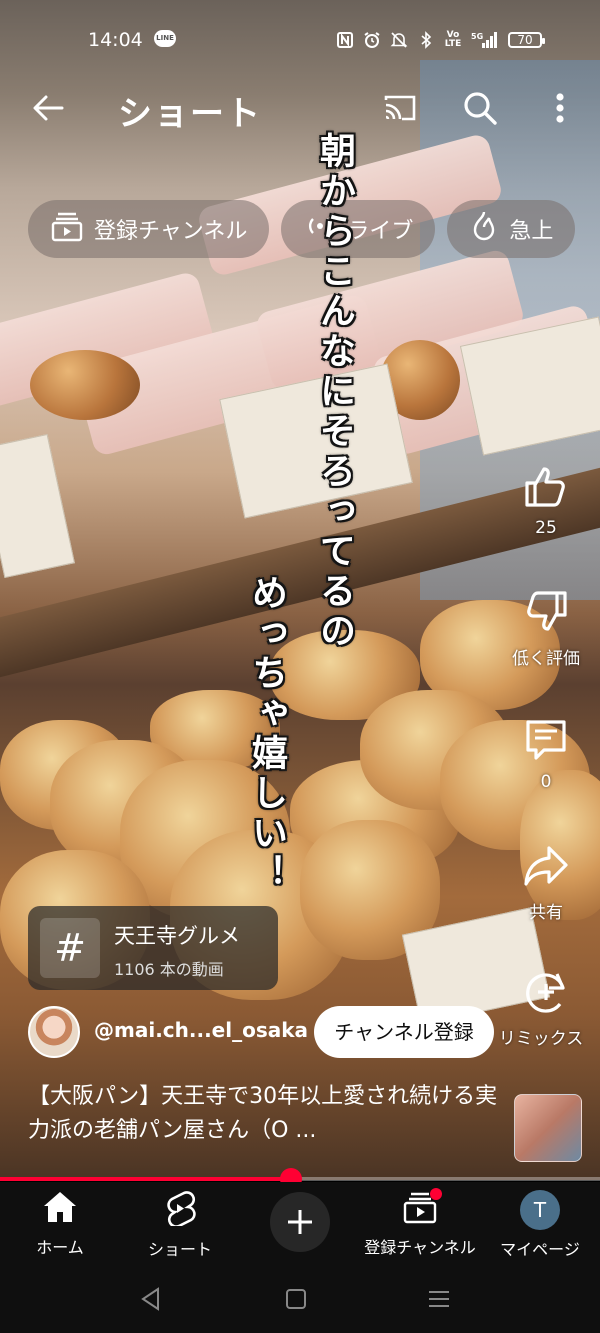 The height and width of the screenshot is (1333, 600). What do you see at coordinates (296, 1299) in the screenshot?
I see `home-square-icon` at bounding box center [296, 1299].